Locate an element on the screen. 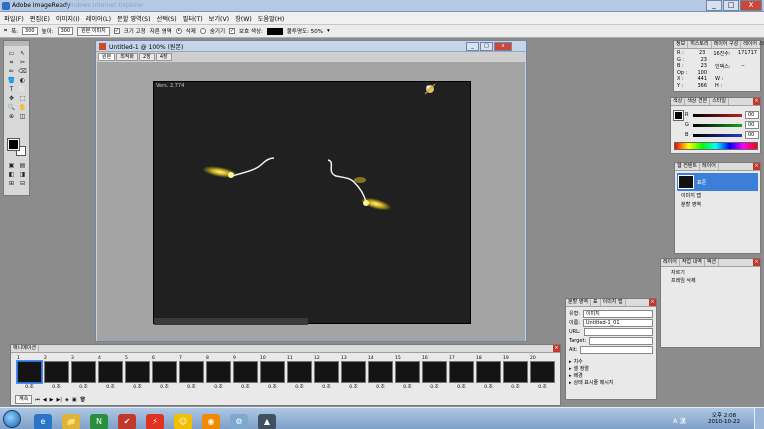 The image size is (764, 429). taskbar-app-icon: ⚡ is located at coordinates (155, 421).